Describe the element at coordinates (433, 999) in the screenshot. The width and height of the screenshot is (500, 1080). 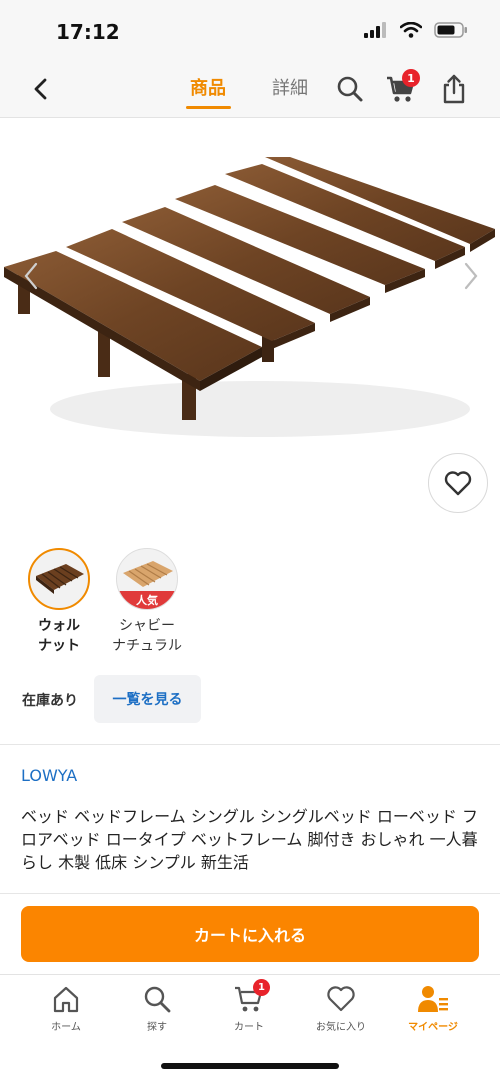
I see `user-icon` at that location.